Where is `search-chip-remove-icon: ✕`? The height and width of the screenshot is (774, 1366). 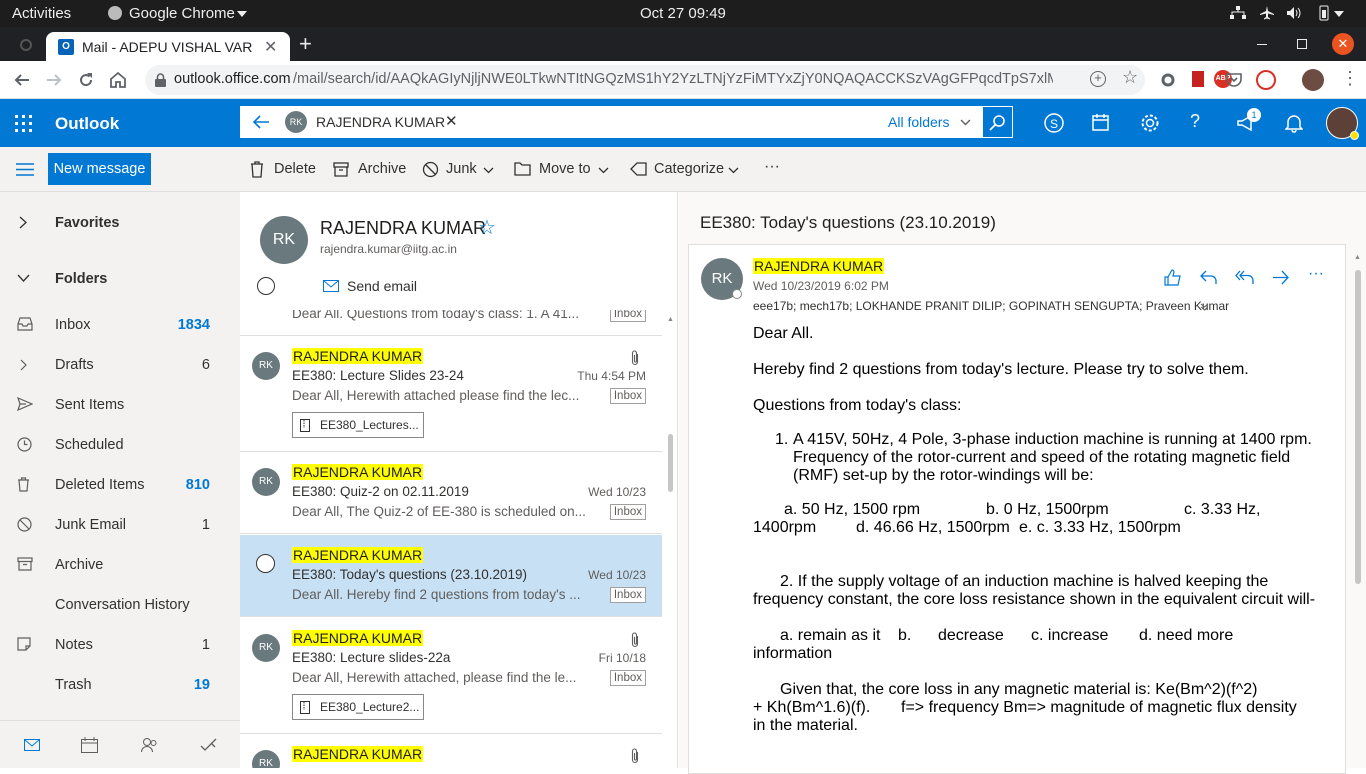 search-chip-remove-icon: ✕ is located at coordinates (451, 121).